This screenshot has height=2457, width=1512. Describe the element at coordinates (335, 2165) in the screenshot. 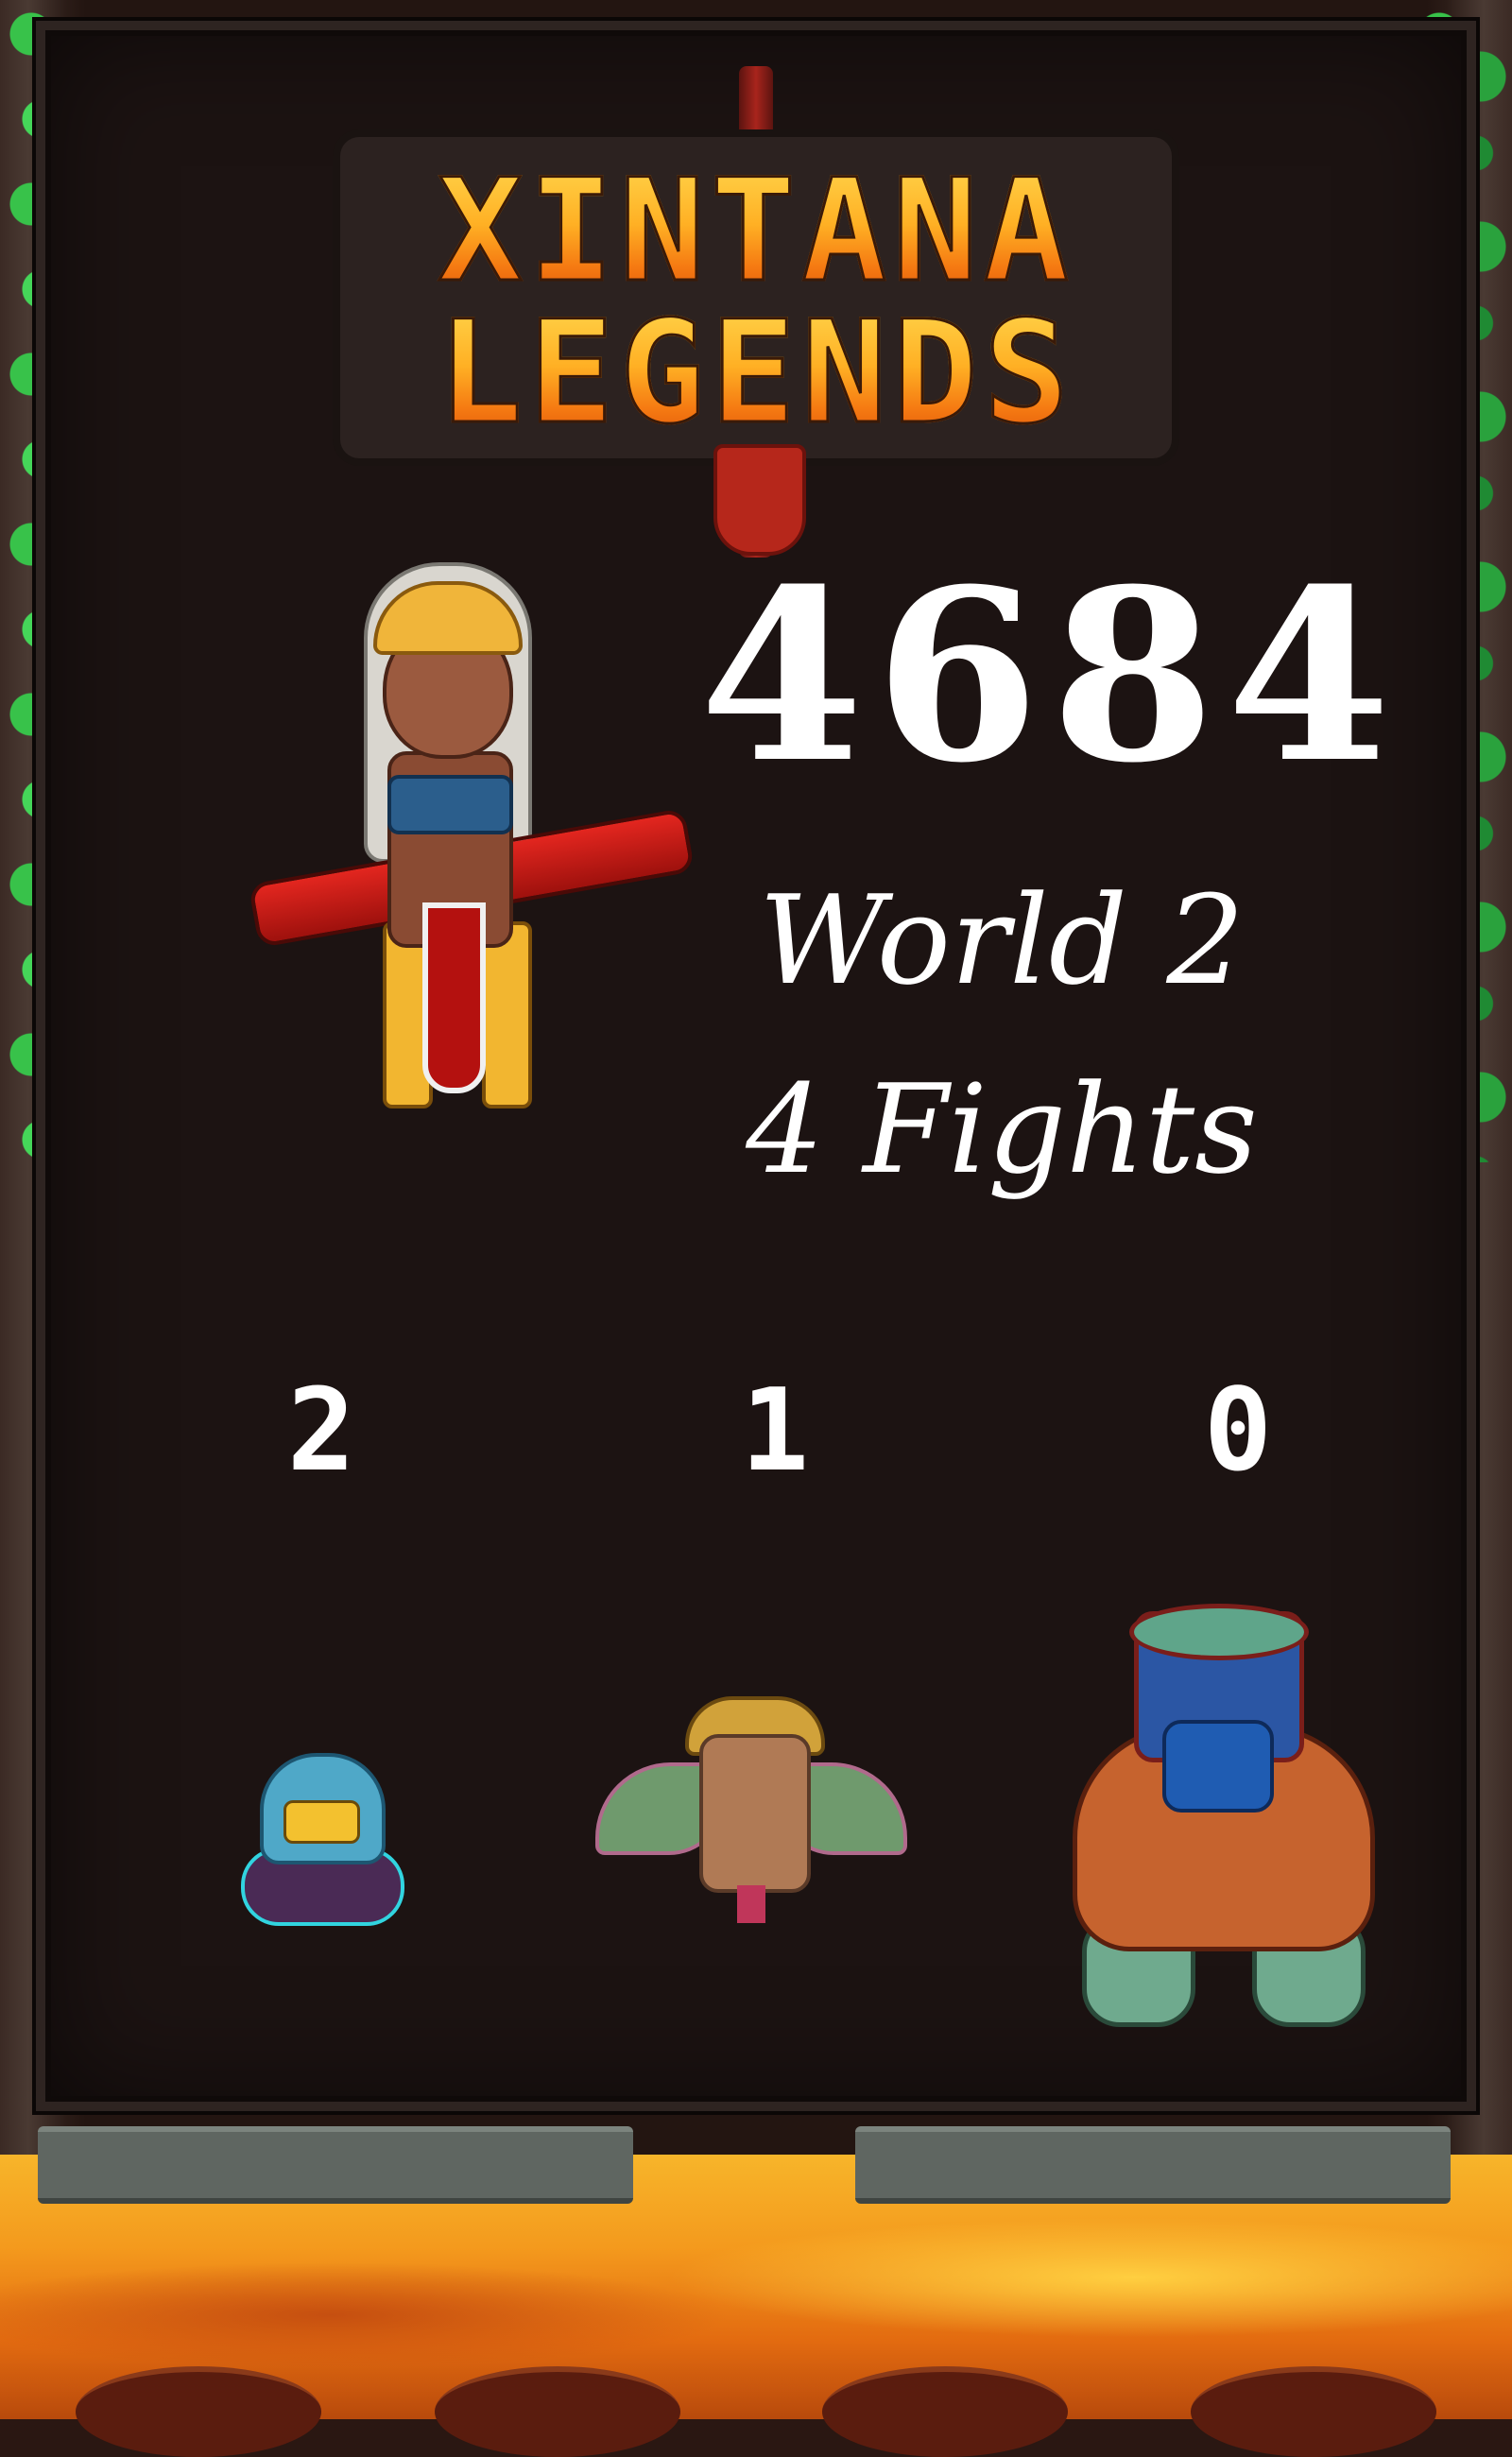

I see `stone-ledge-left` at that location.